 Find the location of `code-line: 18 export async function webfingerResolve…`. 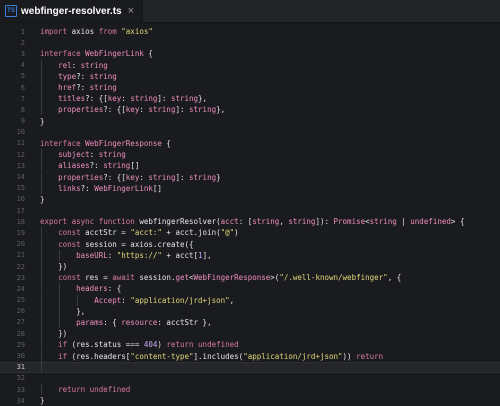

code-line: 18 export async function webfingerResolve… is located at coordinates (250, 221).